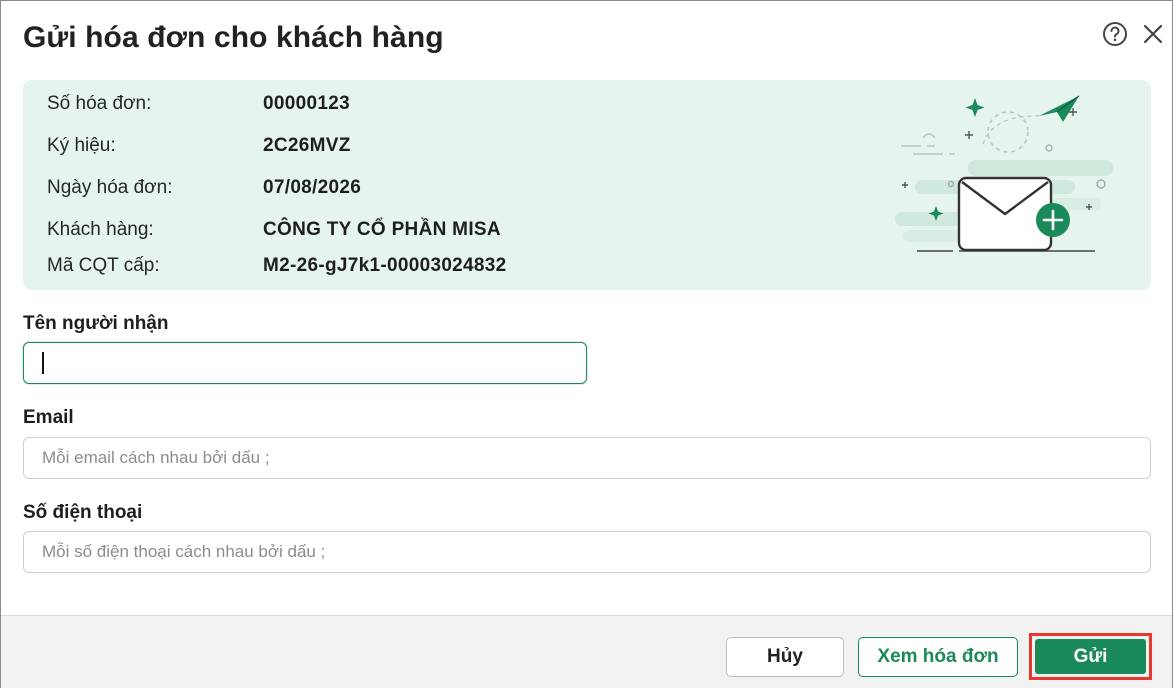 The height and width of the screenshot is (688, 1173). I want to click on info-row-invoice-number: Số hóa đơn: 00000123, so click(198, 104).